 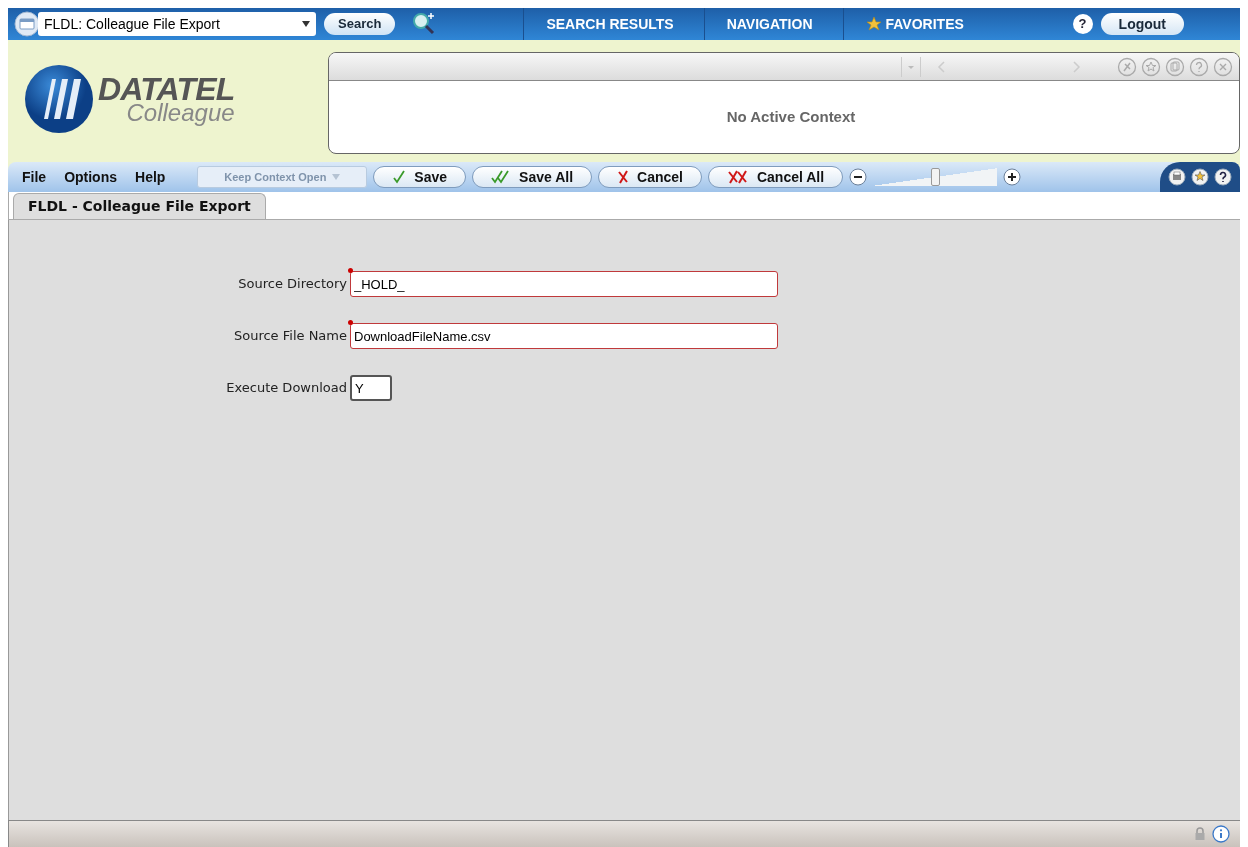 What do you see at coordinates (1223, 66) in the screenshot?
I see `close-icon` at bounding box center [1223, 66].